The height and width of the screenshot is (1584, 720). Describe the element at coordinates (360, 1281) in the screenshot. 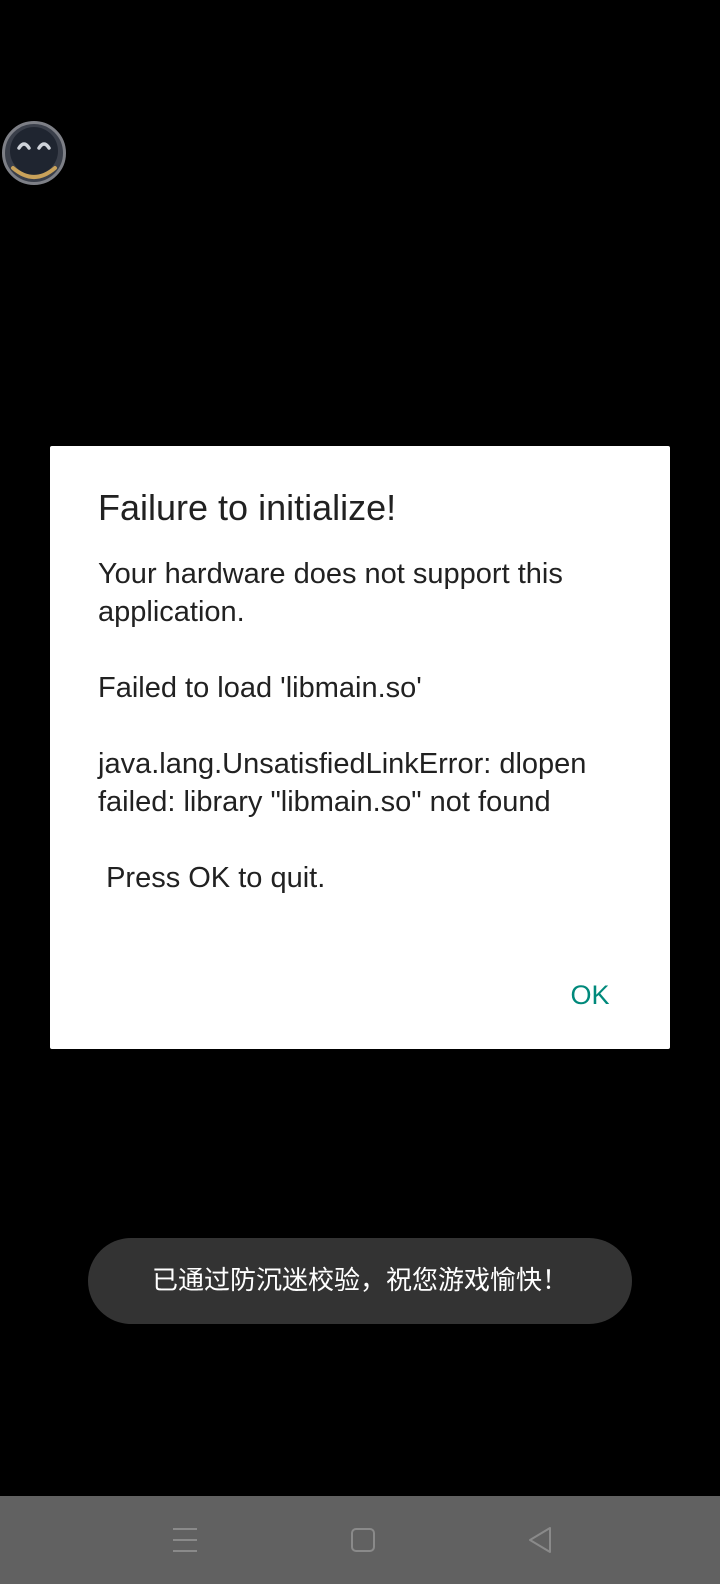

I see `toast-message: 已通过防沉迷校验，祝您游戏愉快！` at that location.